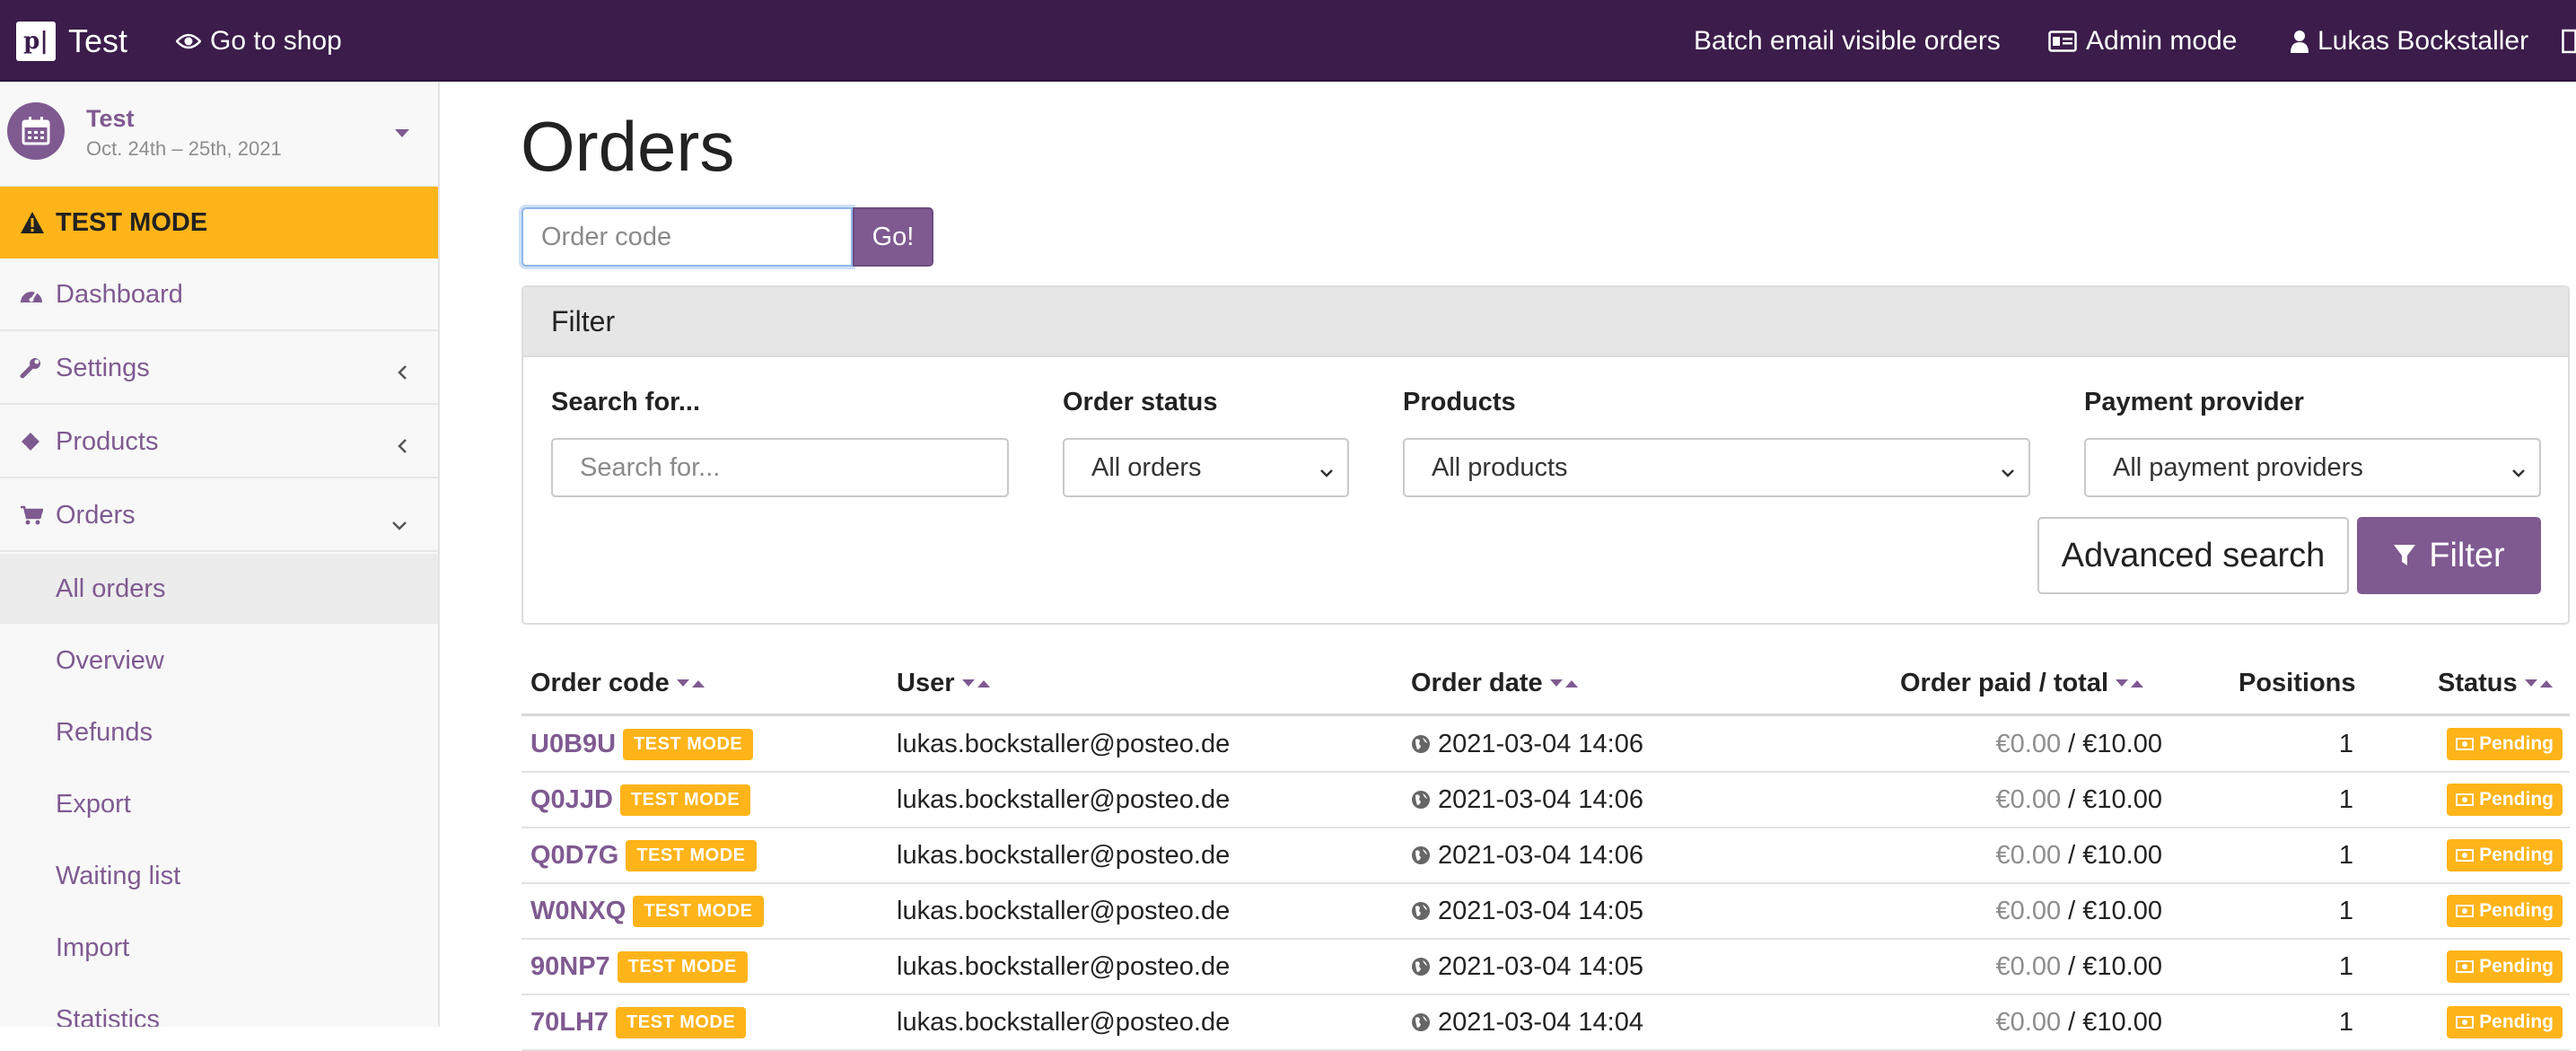  Describe the element at coordinates (574, 856) in the screenshot. I see `order-code-link: Q0D7G` at that location.